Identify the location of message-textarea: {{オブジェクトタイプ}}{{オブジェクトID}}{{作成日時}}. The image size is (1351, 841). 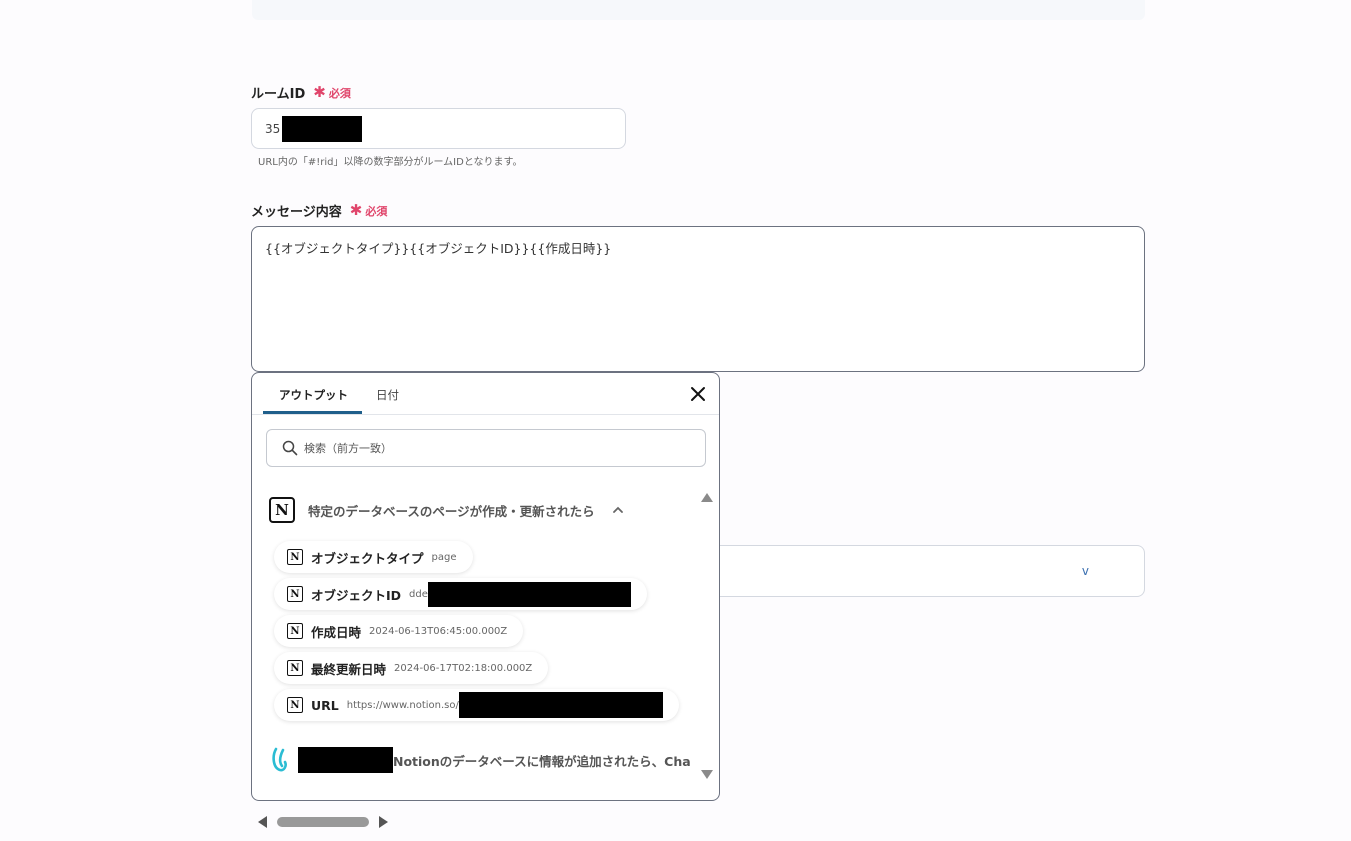
(698, 299).